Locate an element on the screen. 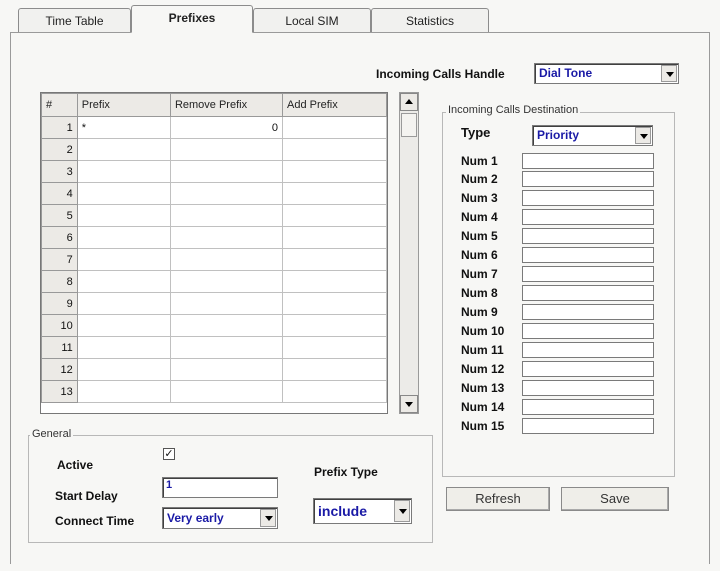 This screenshot has width=720, height=571. num-1-field is located at coordinates (588, 161).